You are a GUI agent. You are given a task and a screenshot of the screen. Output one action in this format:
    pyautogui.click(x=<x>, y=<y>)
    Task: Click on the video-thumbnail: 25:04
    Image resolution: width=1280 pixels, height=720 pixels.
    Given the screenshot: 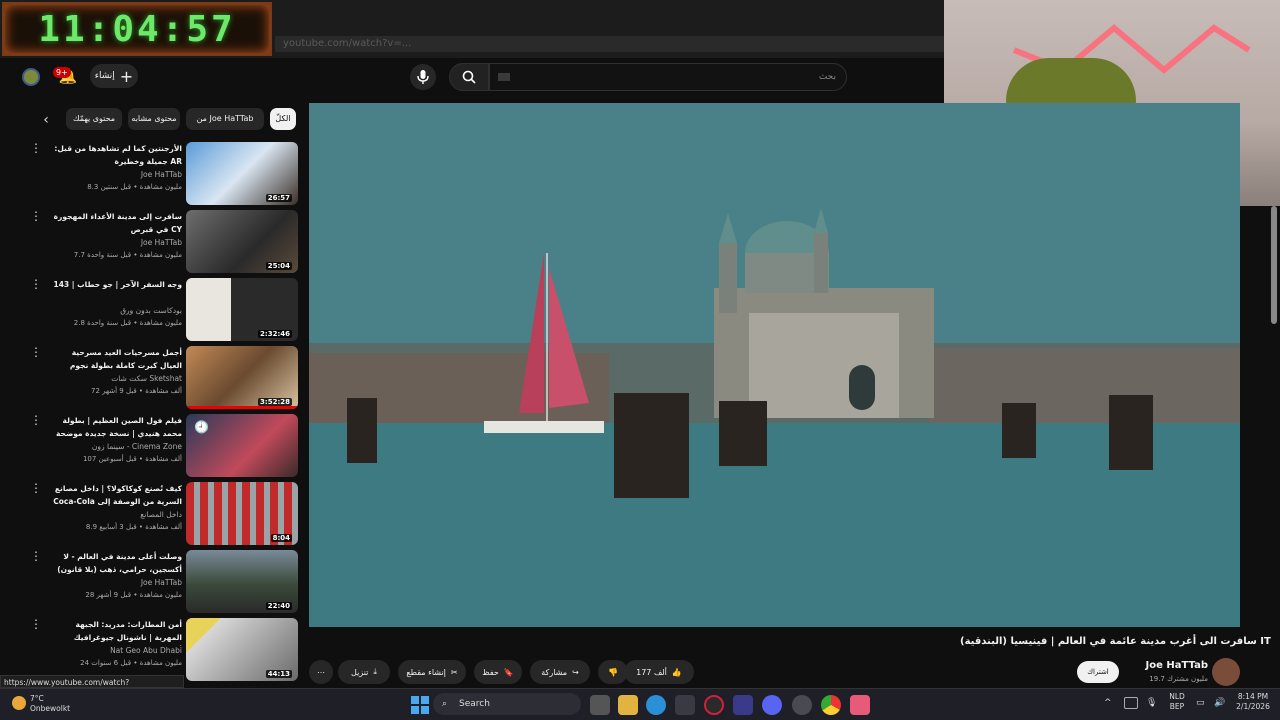 What is the action you would take?
    pyautogui.click(x=242, y=241)
    